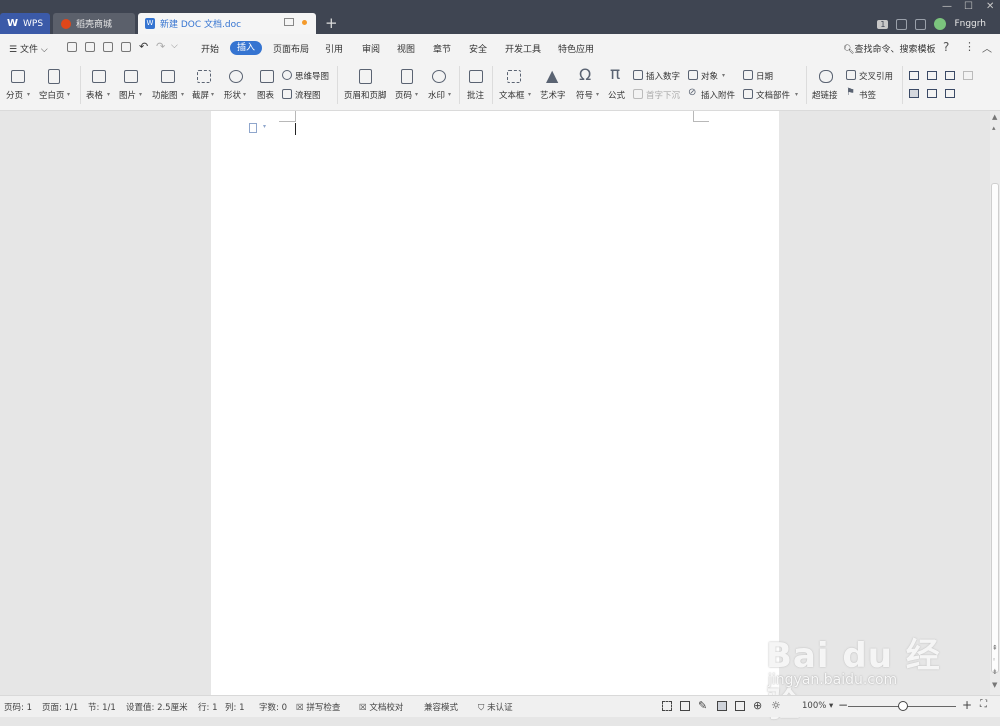 The image size is (1000, 726). Describe the element at coordinates (940, 24) in the screenshot. I see `avatar` at that location.